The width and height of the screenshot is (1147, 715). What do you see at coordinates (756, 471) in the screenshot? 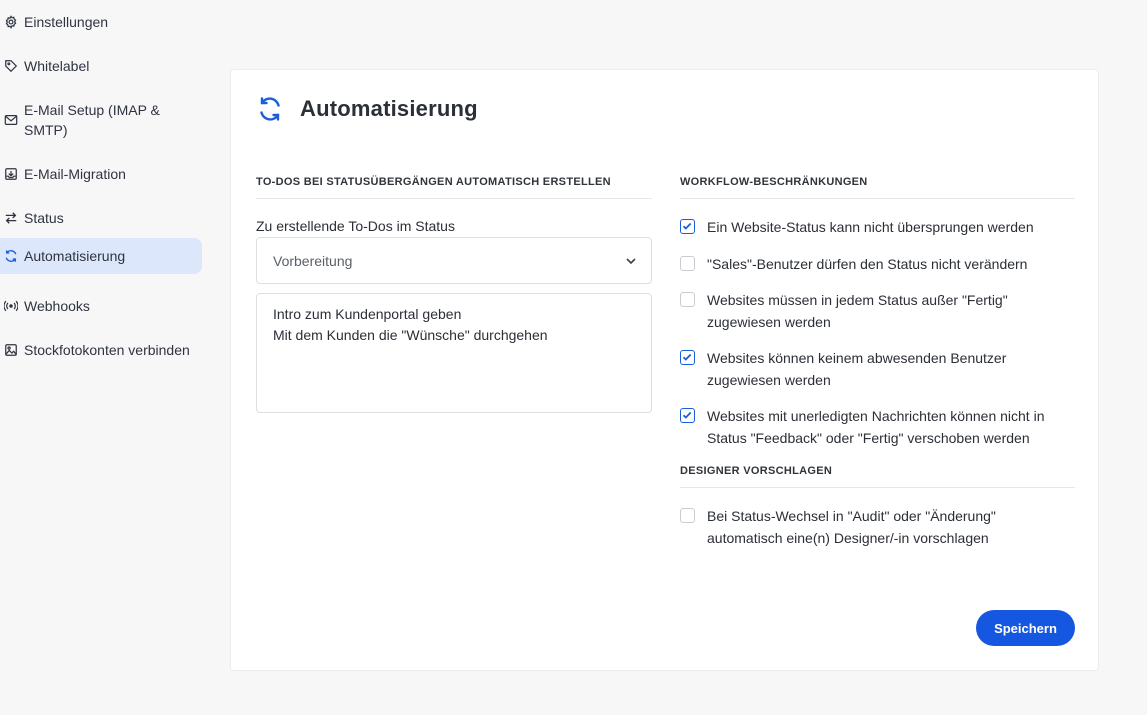
I see `designer-section-heading: DESIGNER VORSCHLAGEN` at bounding box center [756, 471].